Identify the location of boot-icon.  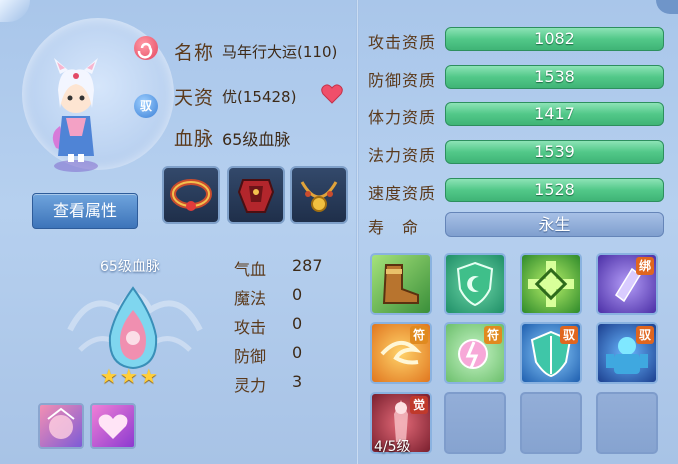
(400, 284).